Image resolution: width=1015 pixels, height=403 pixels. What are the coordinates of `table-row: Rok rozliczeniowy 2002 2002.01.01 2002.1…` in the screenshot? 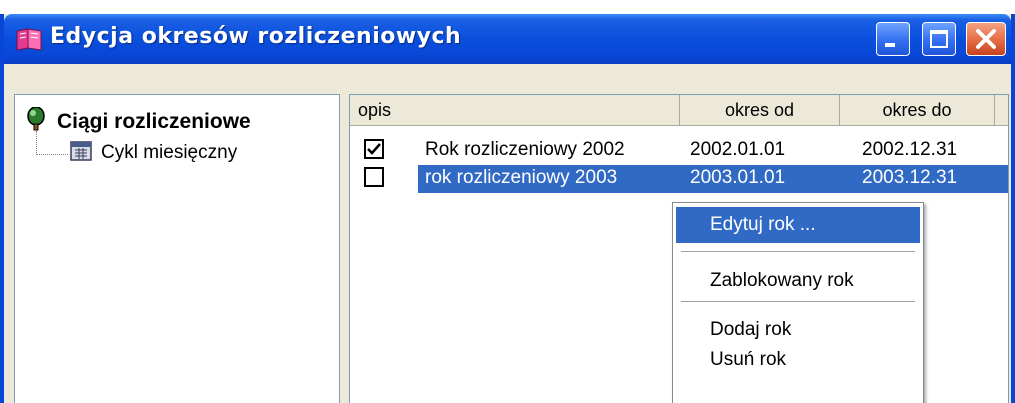 It's located at (679, 150).